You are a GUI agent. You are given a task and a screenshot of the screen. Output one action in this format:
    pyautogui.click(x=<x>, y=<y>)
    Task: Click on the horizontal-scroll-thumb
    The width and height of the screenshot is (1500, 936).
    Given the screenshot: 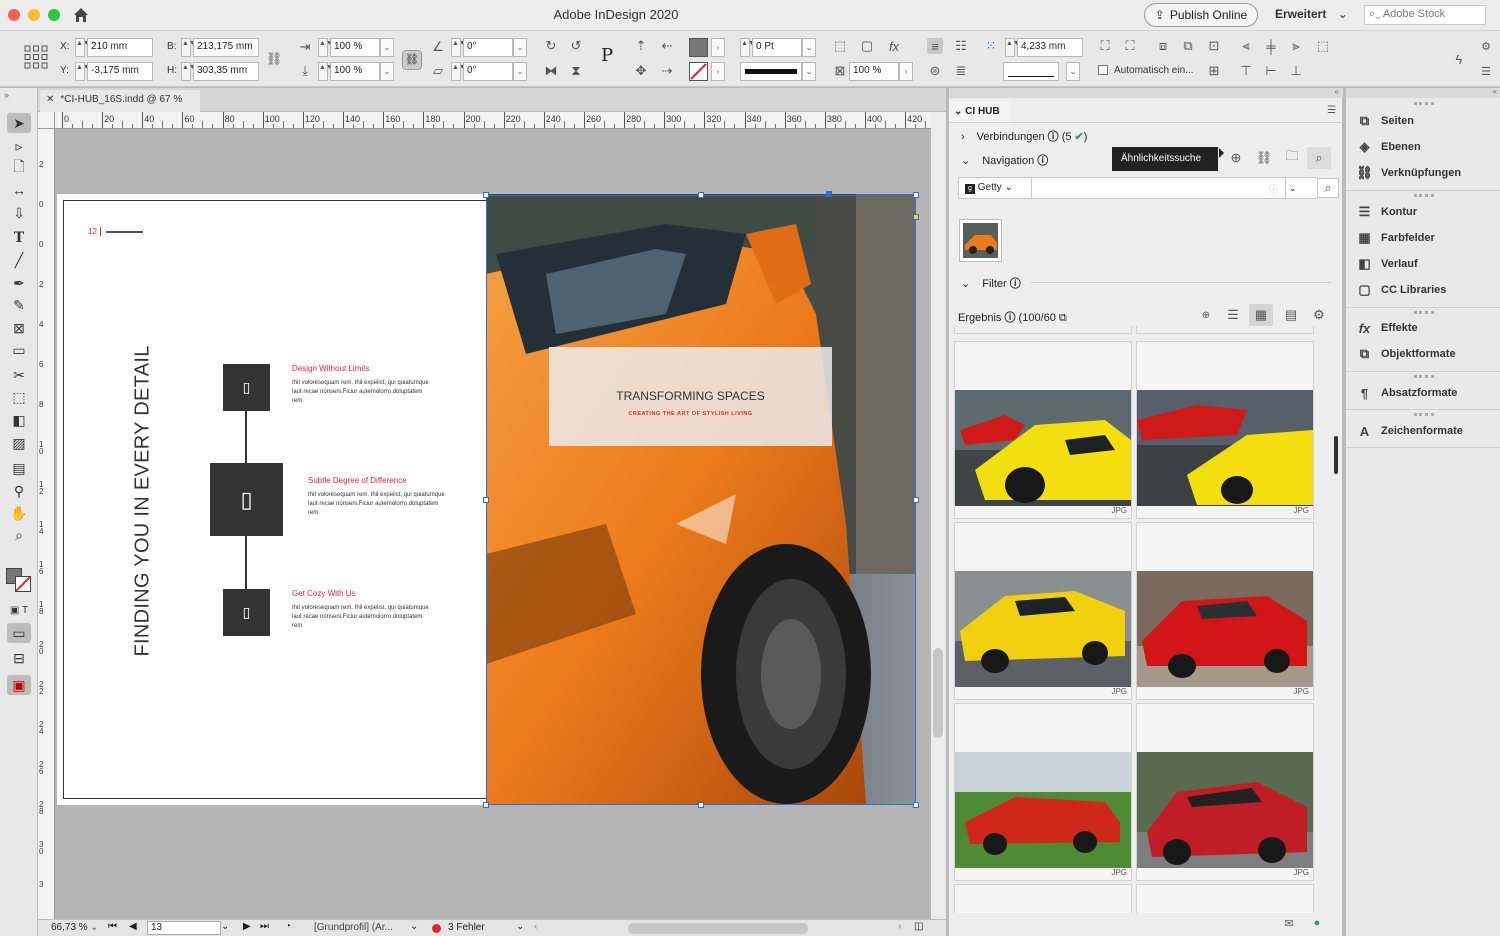 What is the action you would take?
    pyautogui.click(x=718, y=928)
    